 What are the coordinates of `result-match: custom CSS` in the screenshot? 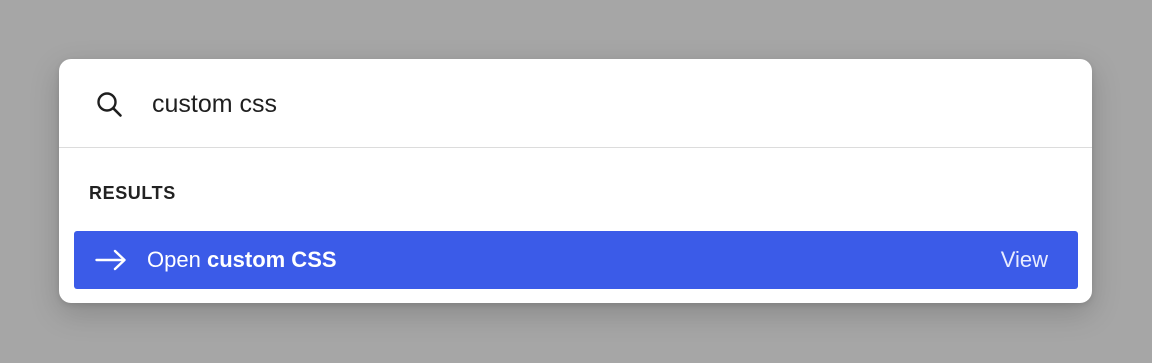 It's located at (271, 259).